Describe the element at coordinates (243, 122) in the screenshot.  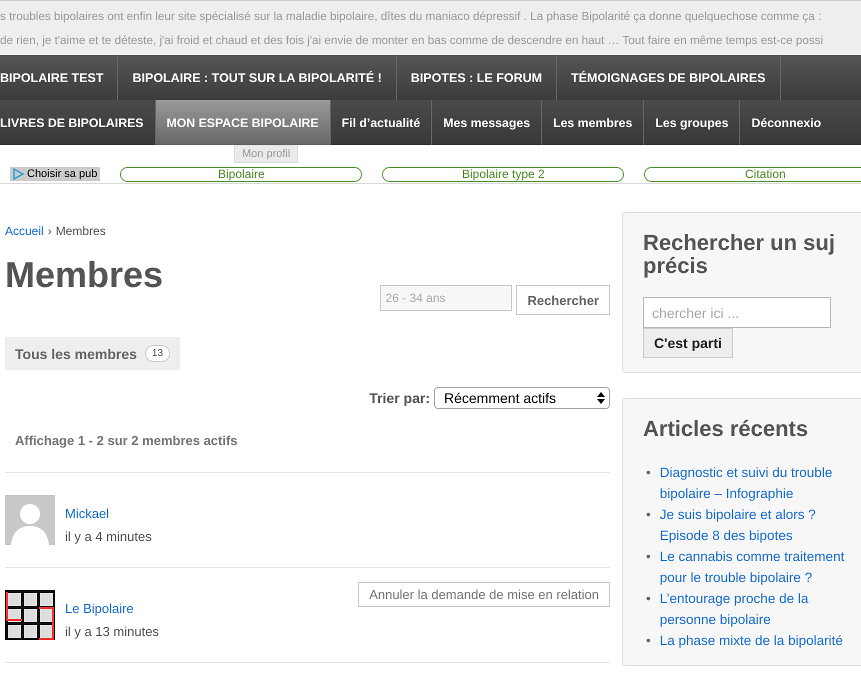
I see `nav-item: MON ESPACE BIPOLAIRE` at that location.